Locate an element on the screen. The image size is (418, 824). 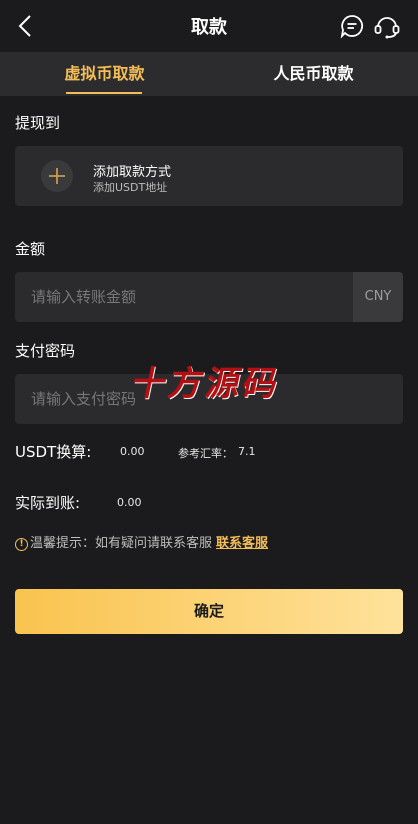
customer-service-button is located at coordinates (387, 26).